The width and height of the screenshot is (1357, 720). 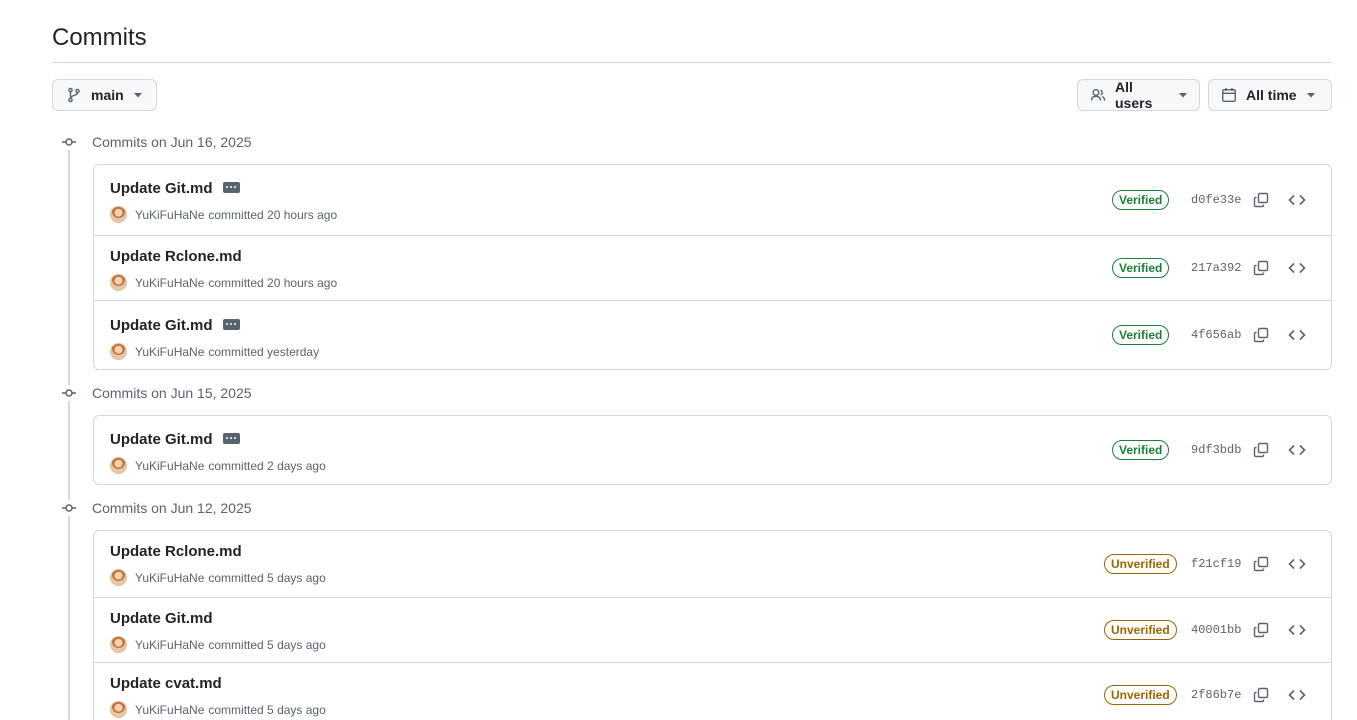 I want to click on commit-message-line: Update cvat.md, so click(x=166, y=684).